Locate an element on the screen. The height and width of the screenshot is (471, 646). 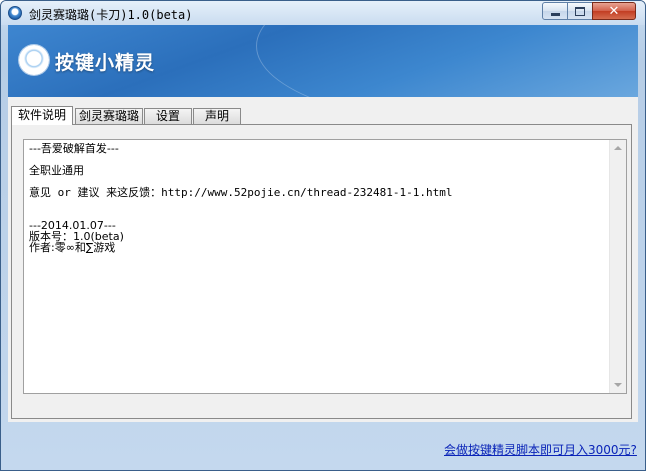
maximize-icon is located at coordinates (580, 11).